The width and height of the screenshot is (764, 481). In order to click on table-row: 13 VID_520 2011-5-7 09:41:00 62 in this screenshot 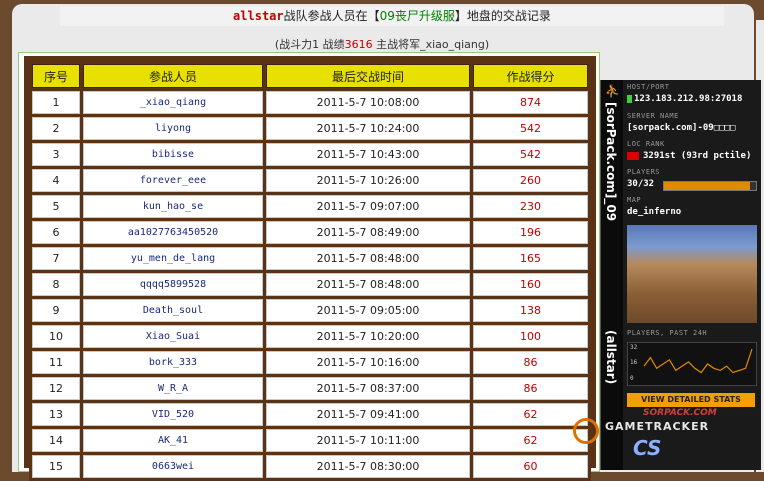, I will do `click(310, 414)`.